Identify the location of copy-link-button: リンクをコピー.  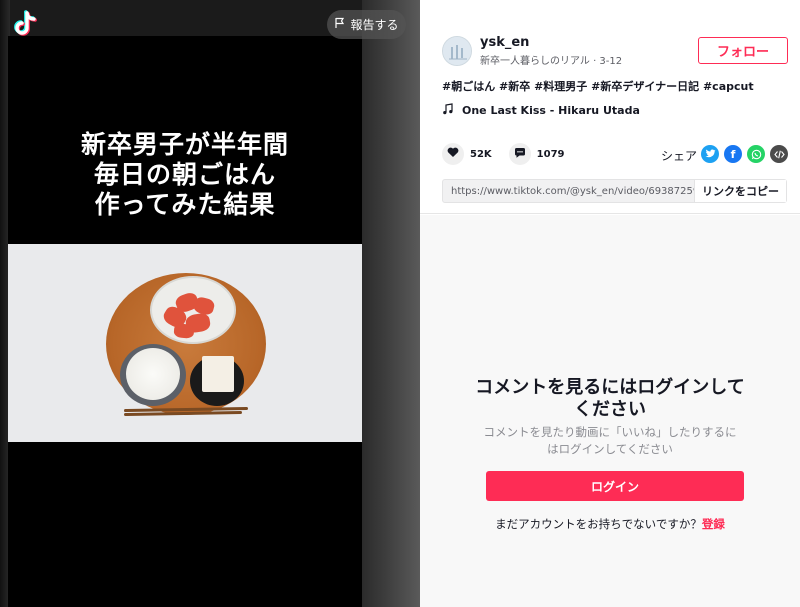
(740, 191).